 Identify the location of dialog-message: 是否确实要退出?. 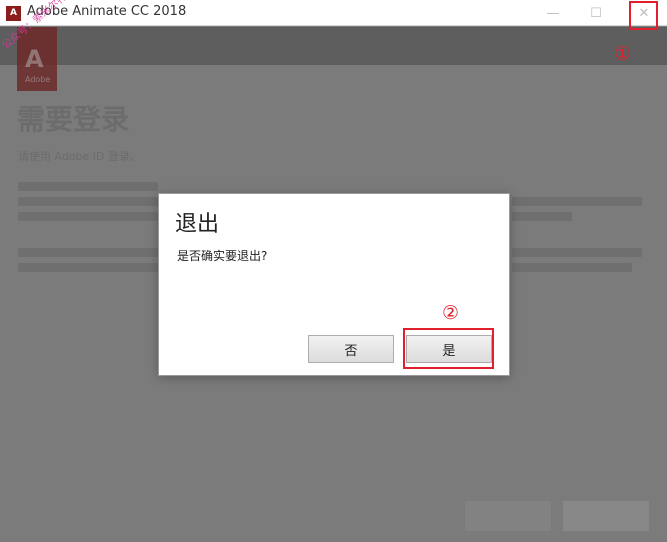
(222, 256).